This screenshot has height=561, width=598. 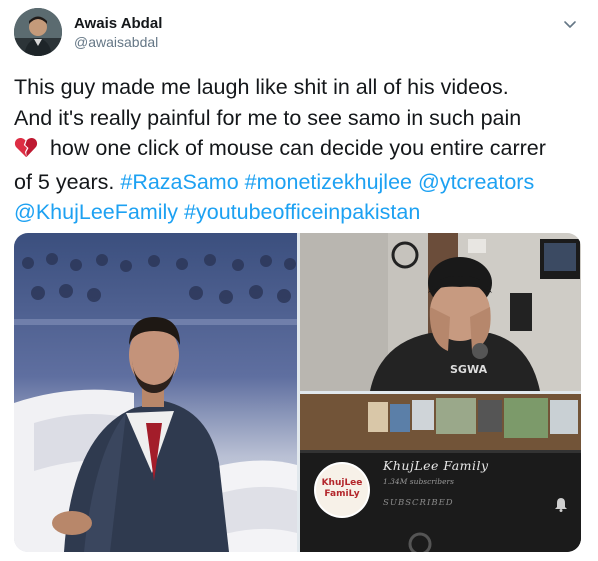 What do you see at coordinates (440, 312) in the screenshot?
I see `photo-person-covering-face: SGWA` at bounding box center [440, 312].